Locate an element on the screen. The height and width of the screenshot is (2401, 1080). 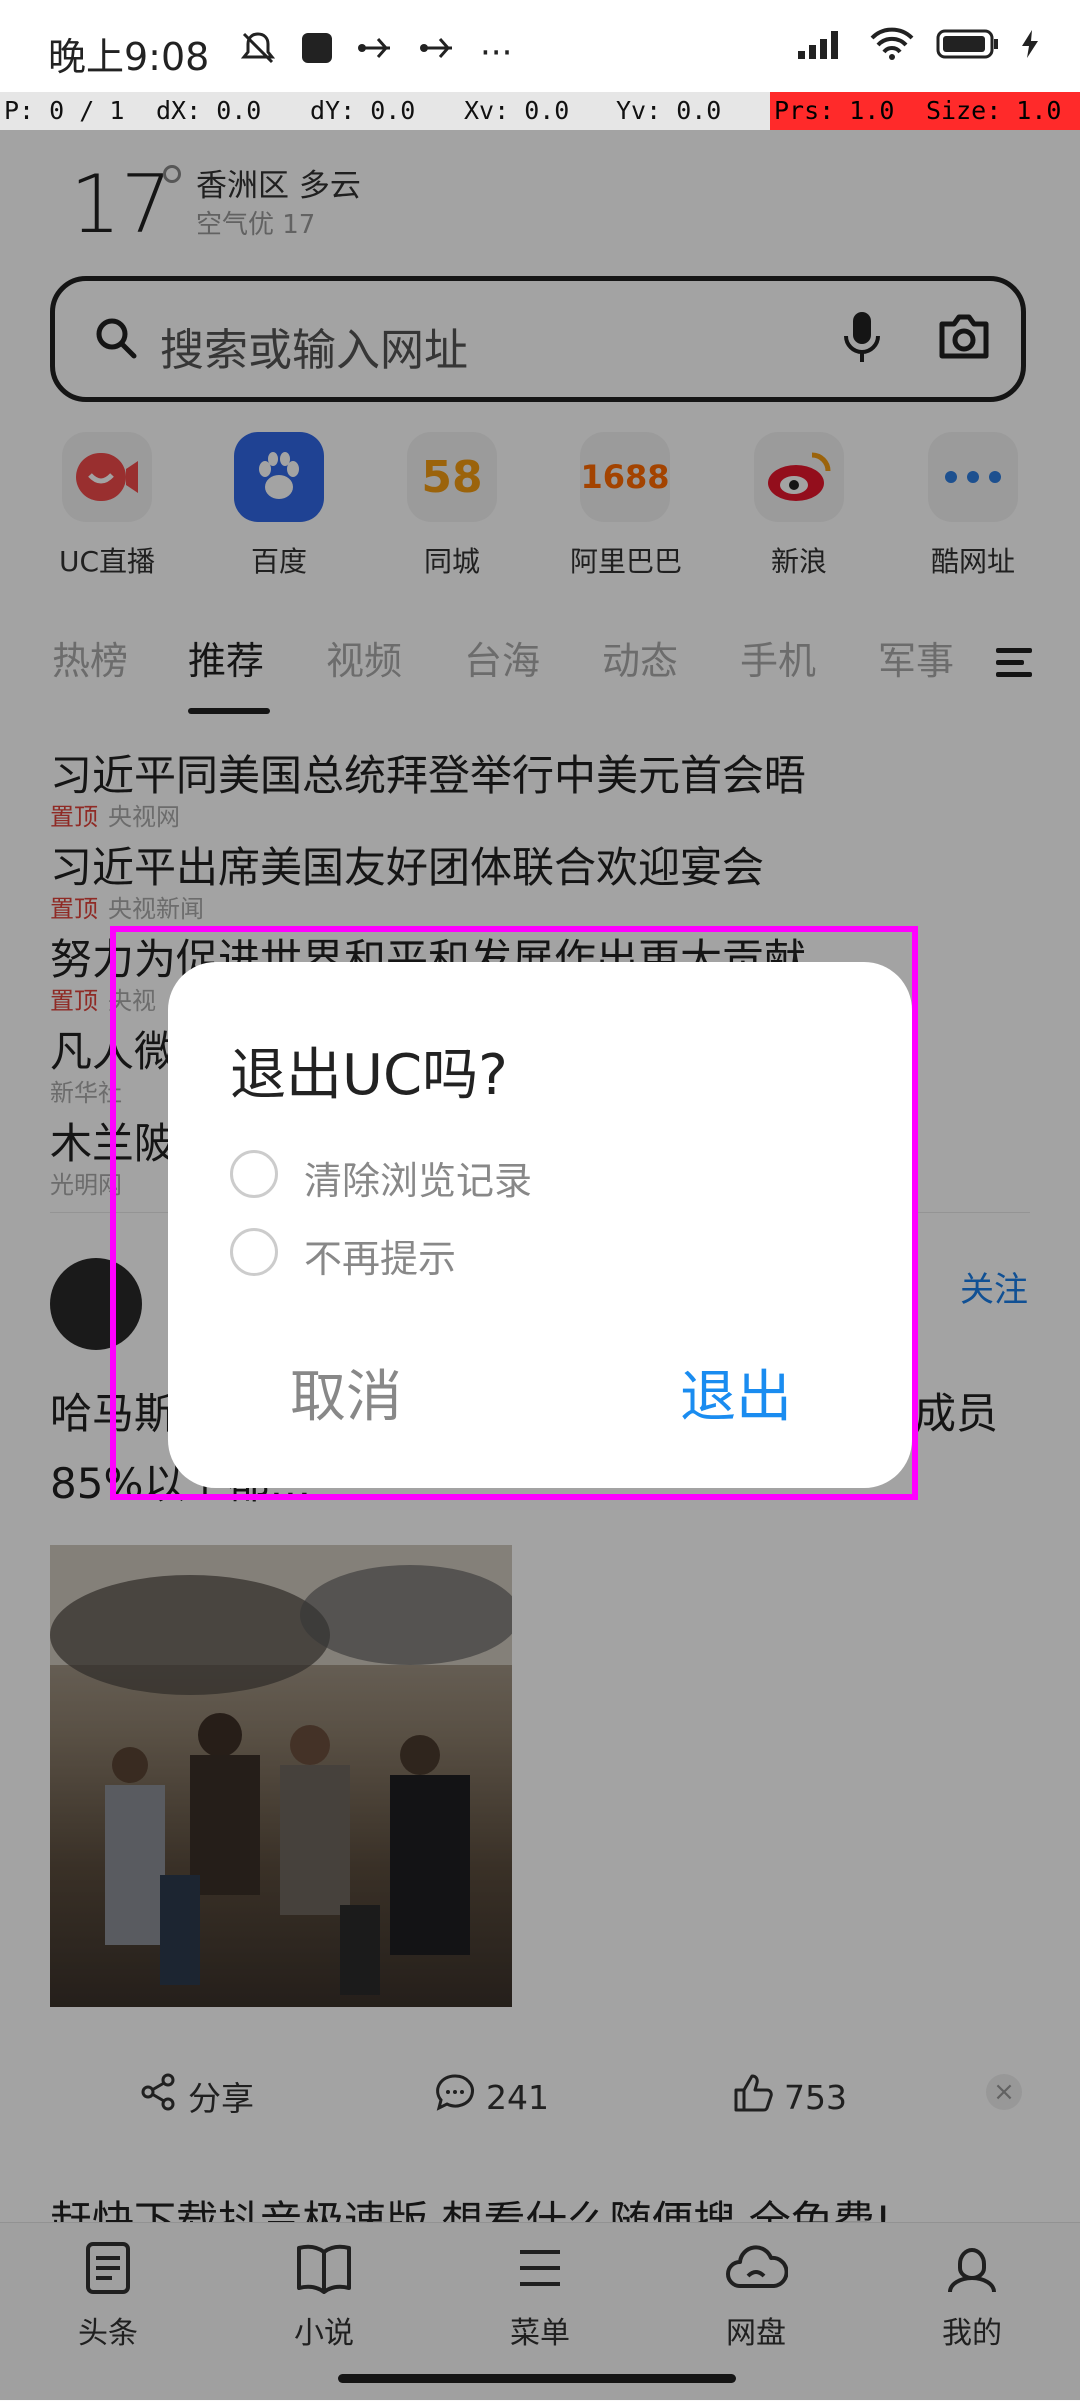
debug-yv: Yv: 0.0 is located at coordinates (669, 110).